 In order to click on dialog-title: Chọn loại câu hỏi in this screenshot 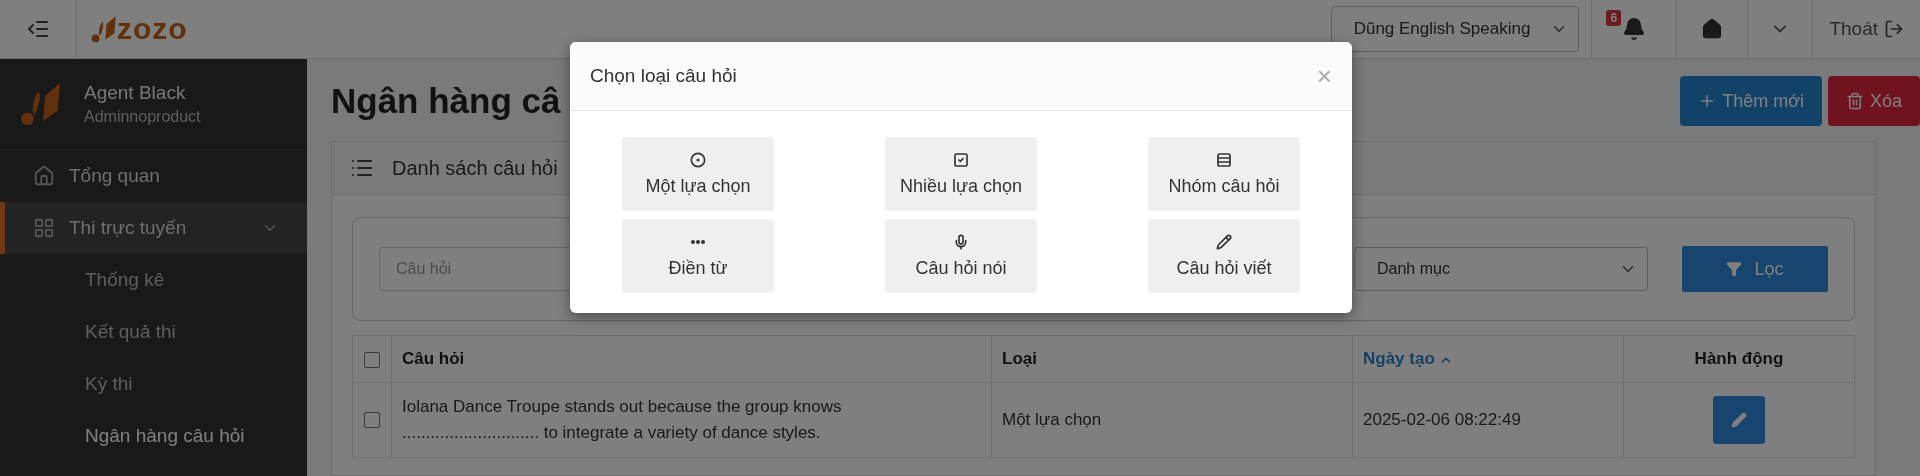, I will do `click(663, 76)`.